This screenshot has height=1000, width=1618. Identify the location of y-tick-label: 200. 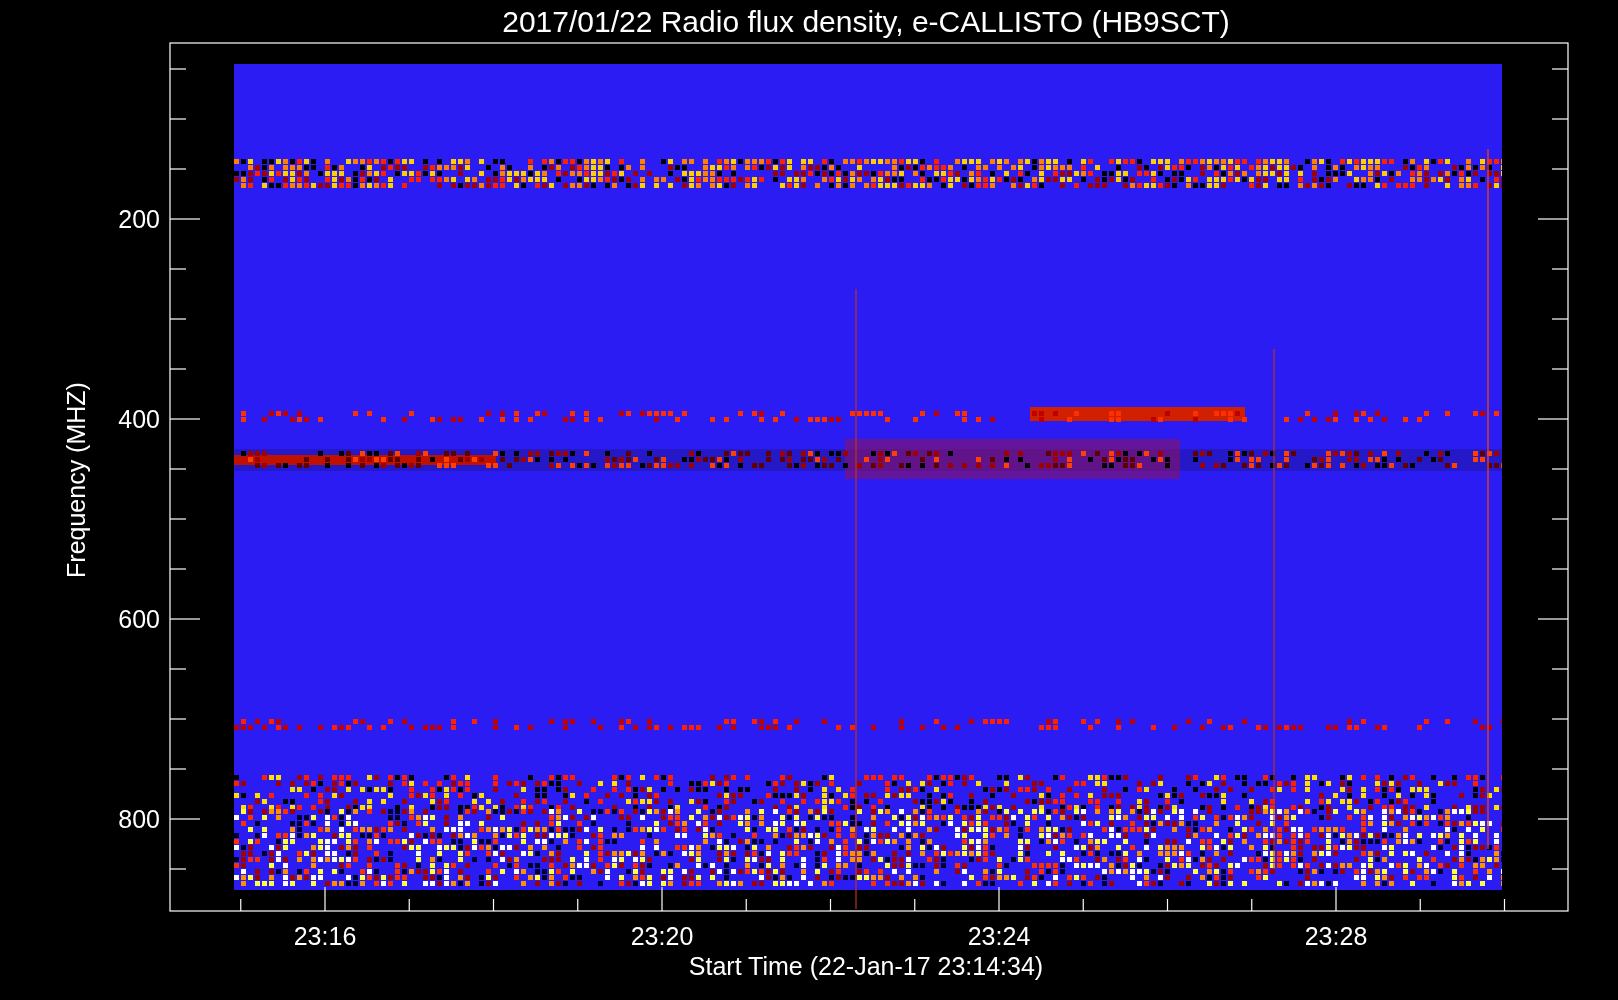
(139, 219).